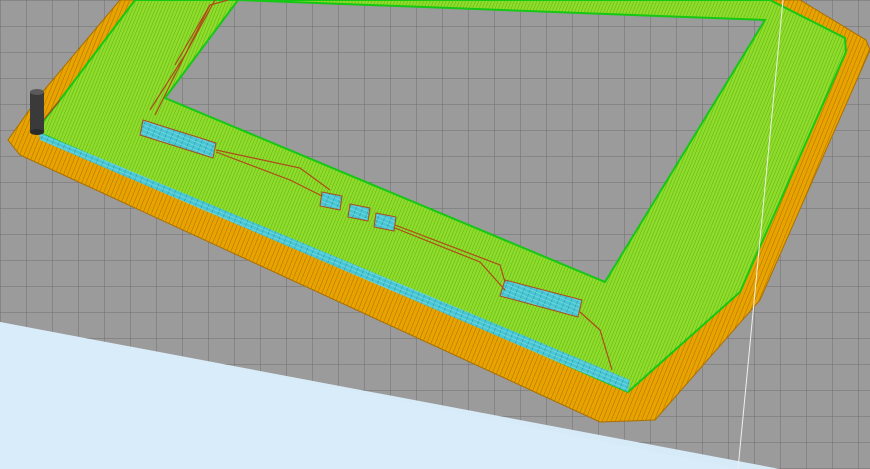  I want to click on print-head-icon, so click(37, 112).